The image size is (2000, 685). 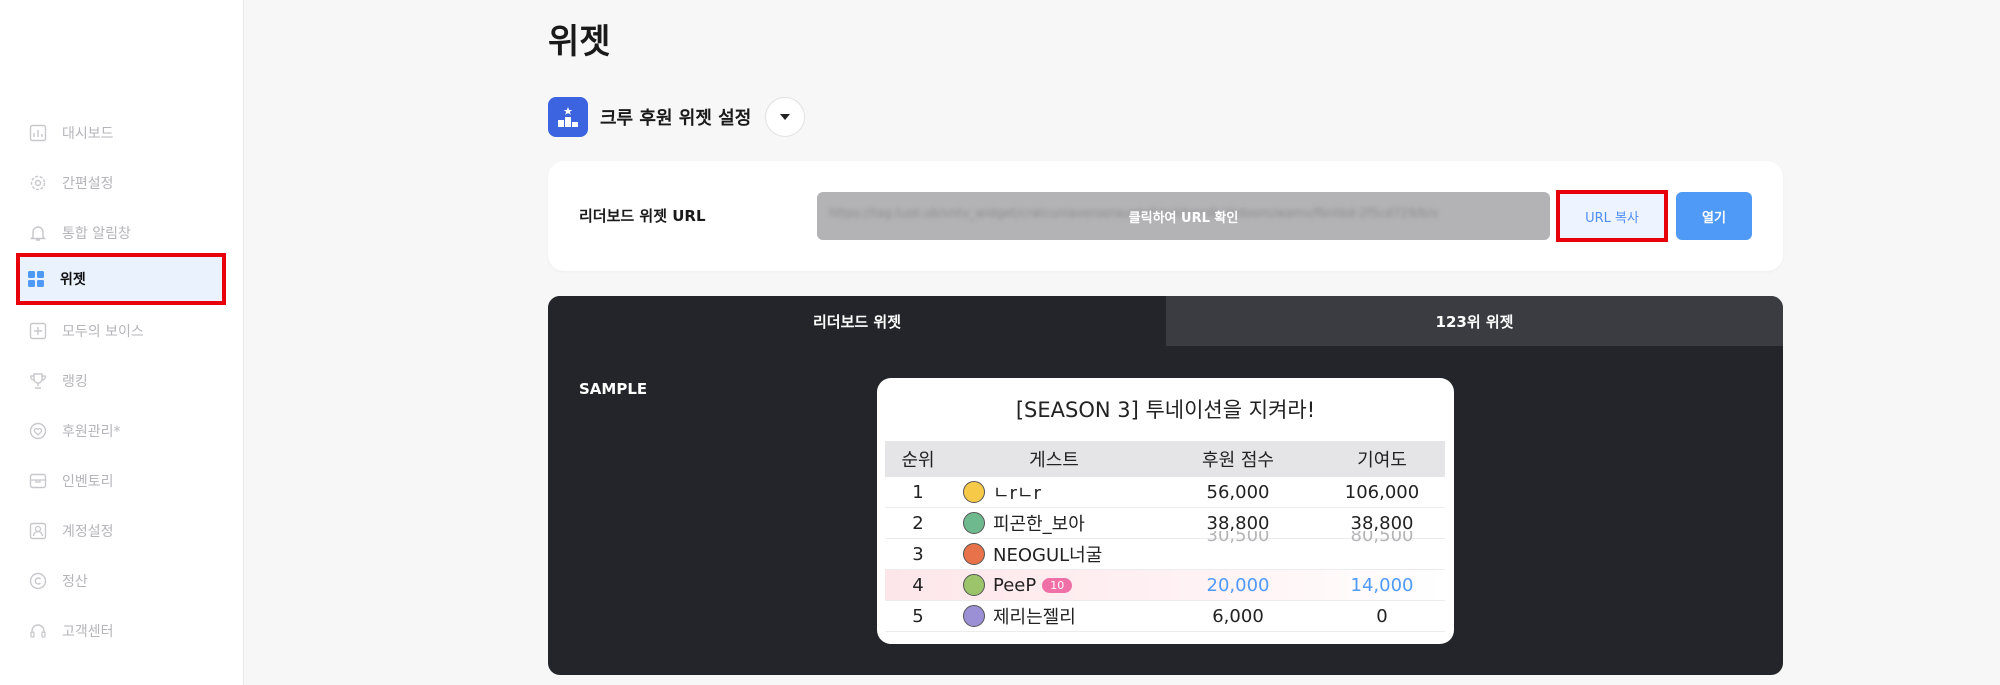 I want to click on sidebar-item-label: 계정설정, so click(x=88, y=532).